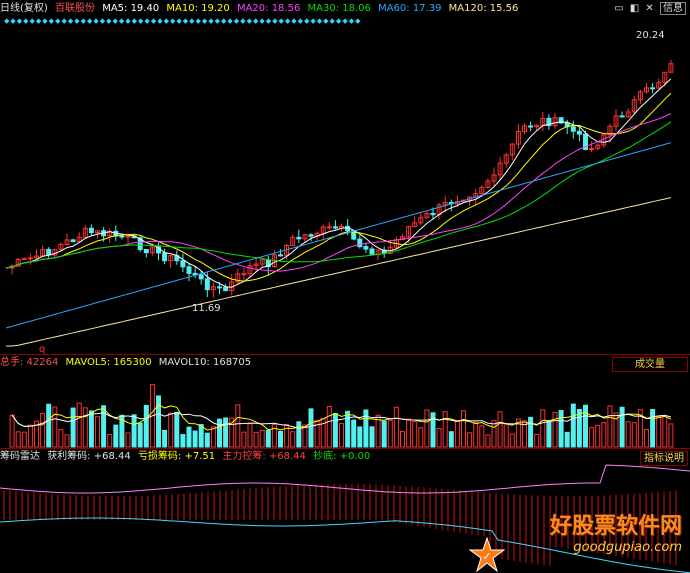  Describe the element at coordinates (89, 456) in the screenshot. I see `profit-chips: 获利筹码: +68.44` at that location.